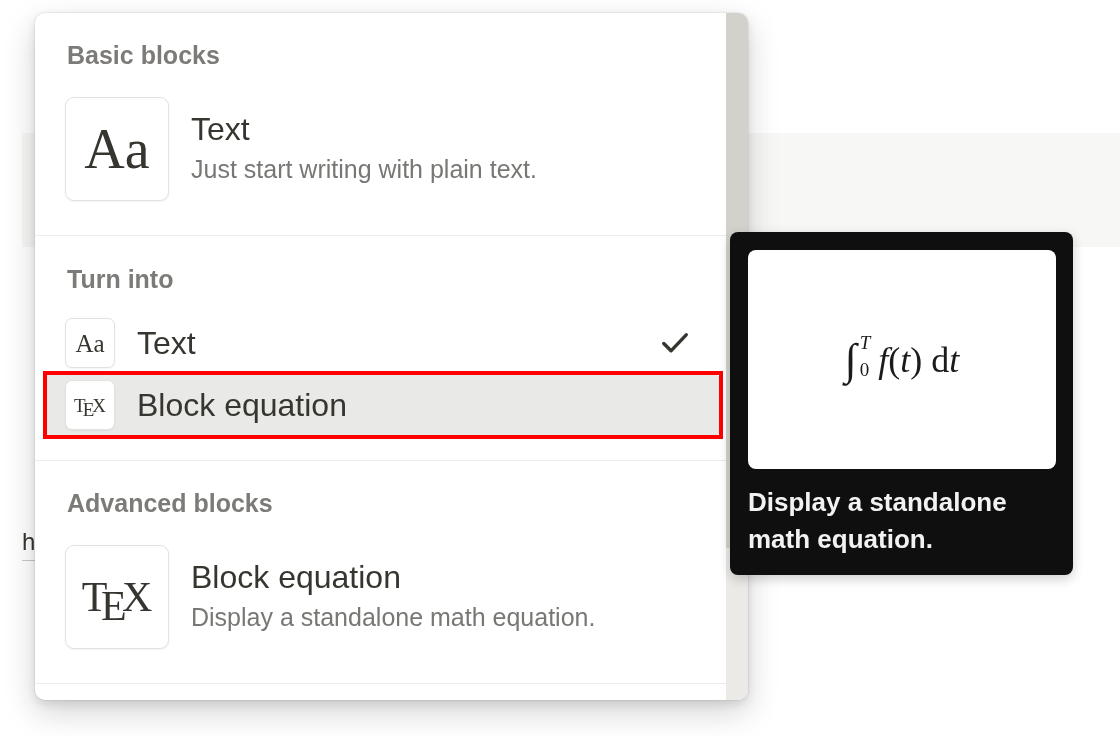  Describe the element at coordinates (120, 279) in the screenshot. I see `section-heading: Turn into` at that location.